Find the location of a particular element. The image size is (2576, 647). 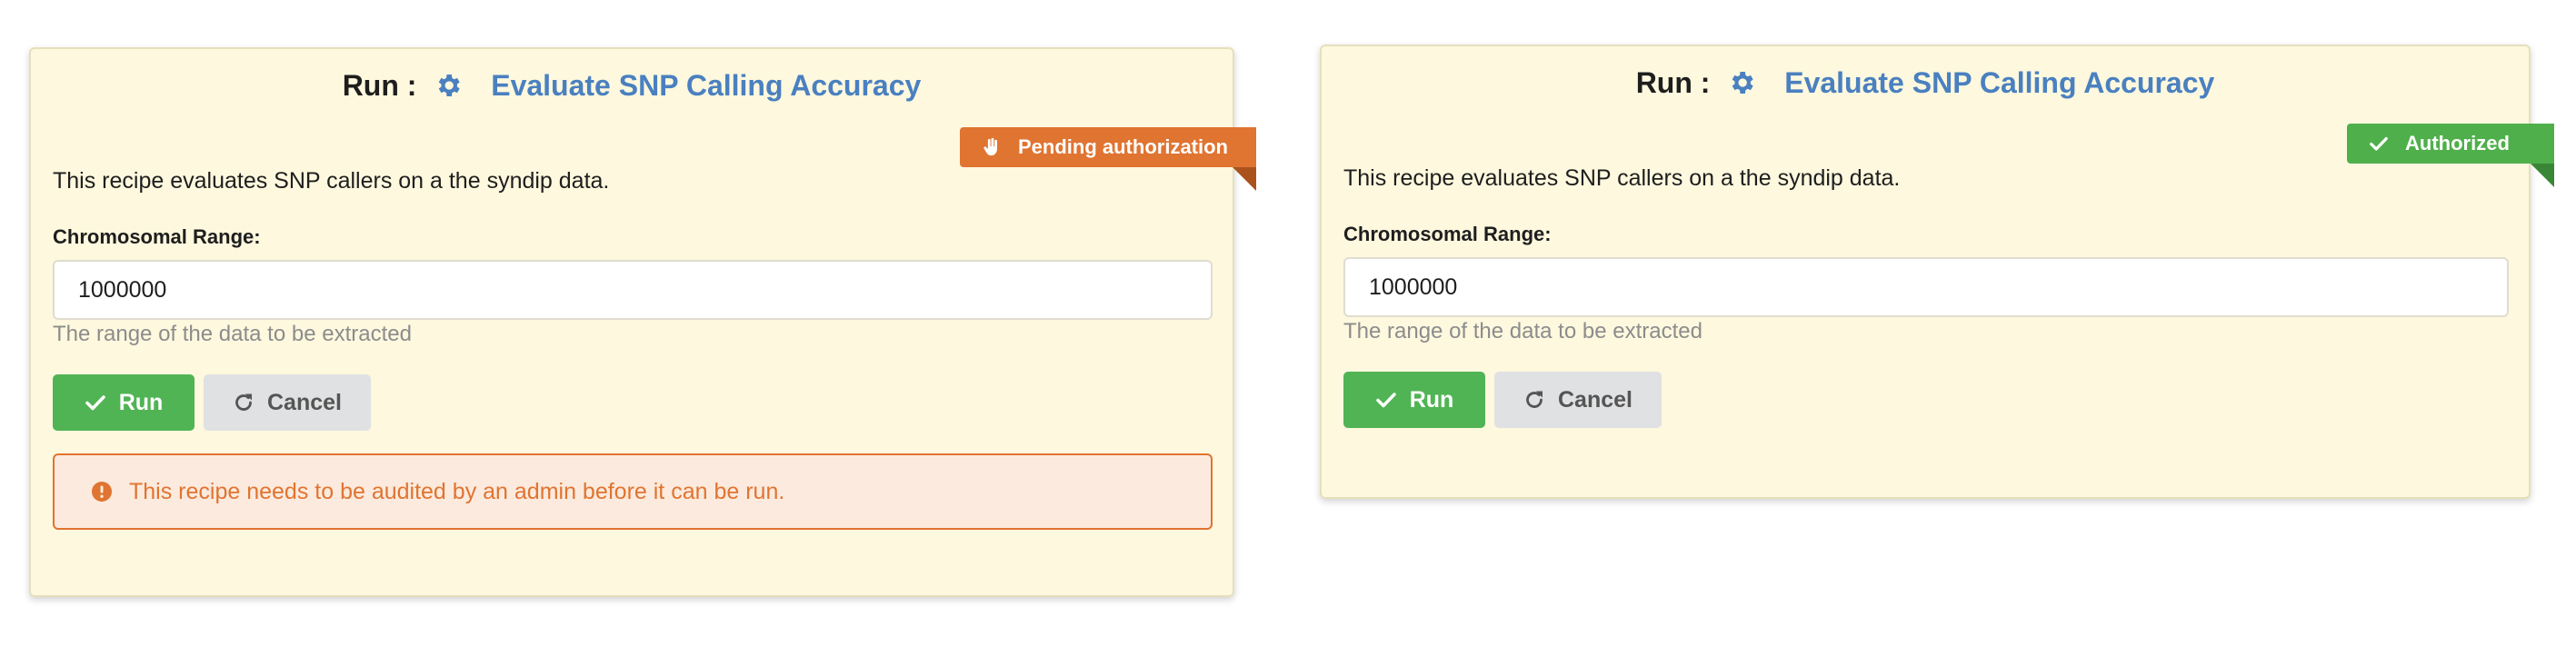

pending-authorization-badge: Pending authorization is located at coordinates (1108, 159).